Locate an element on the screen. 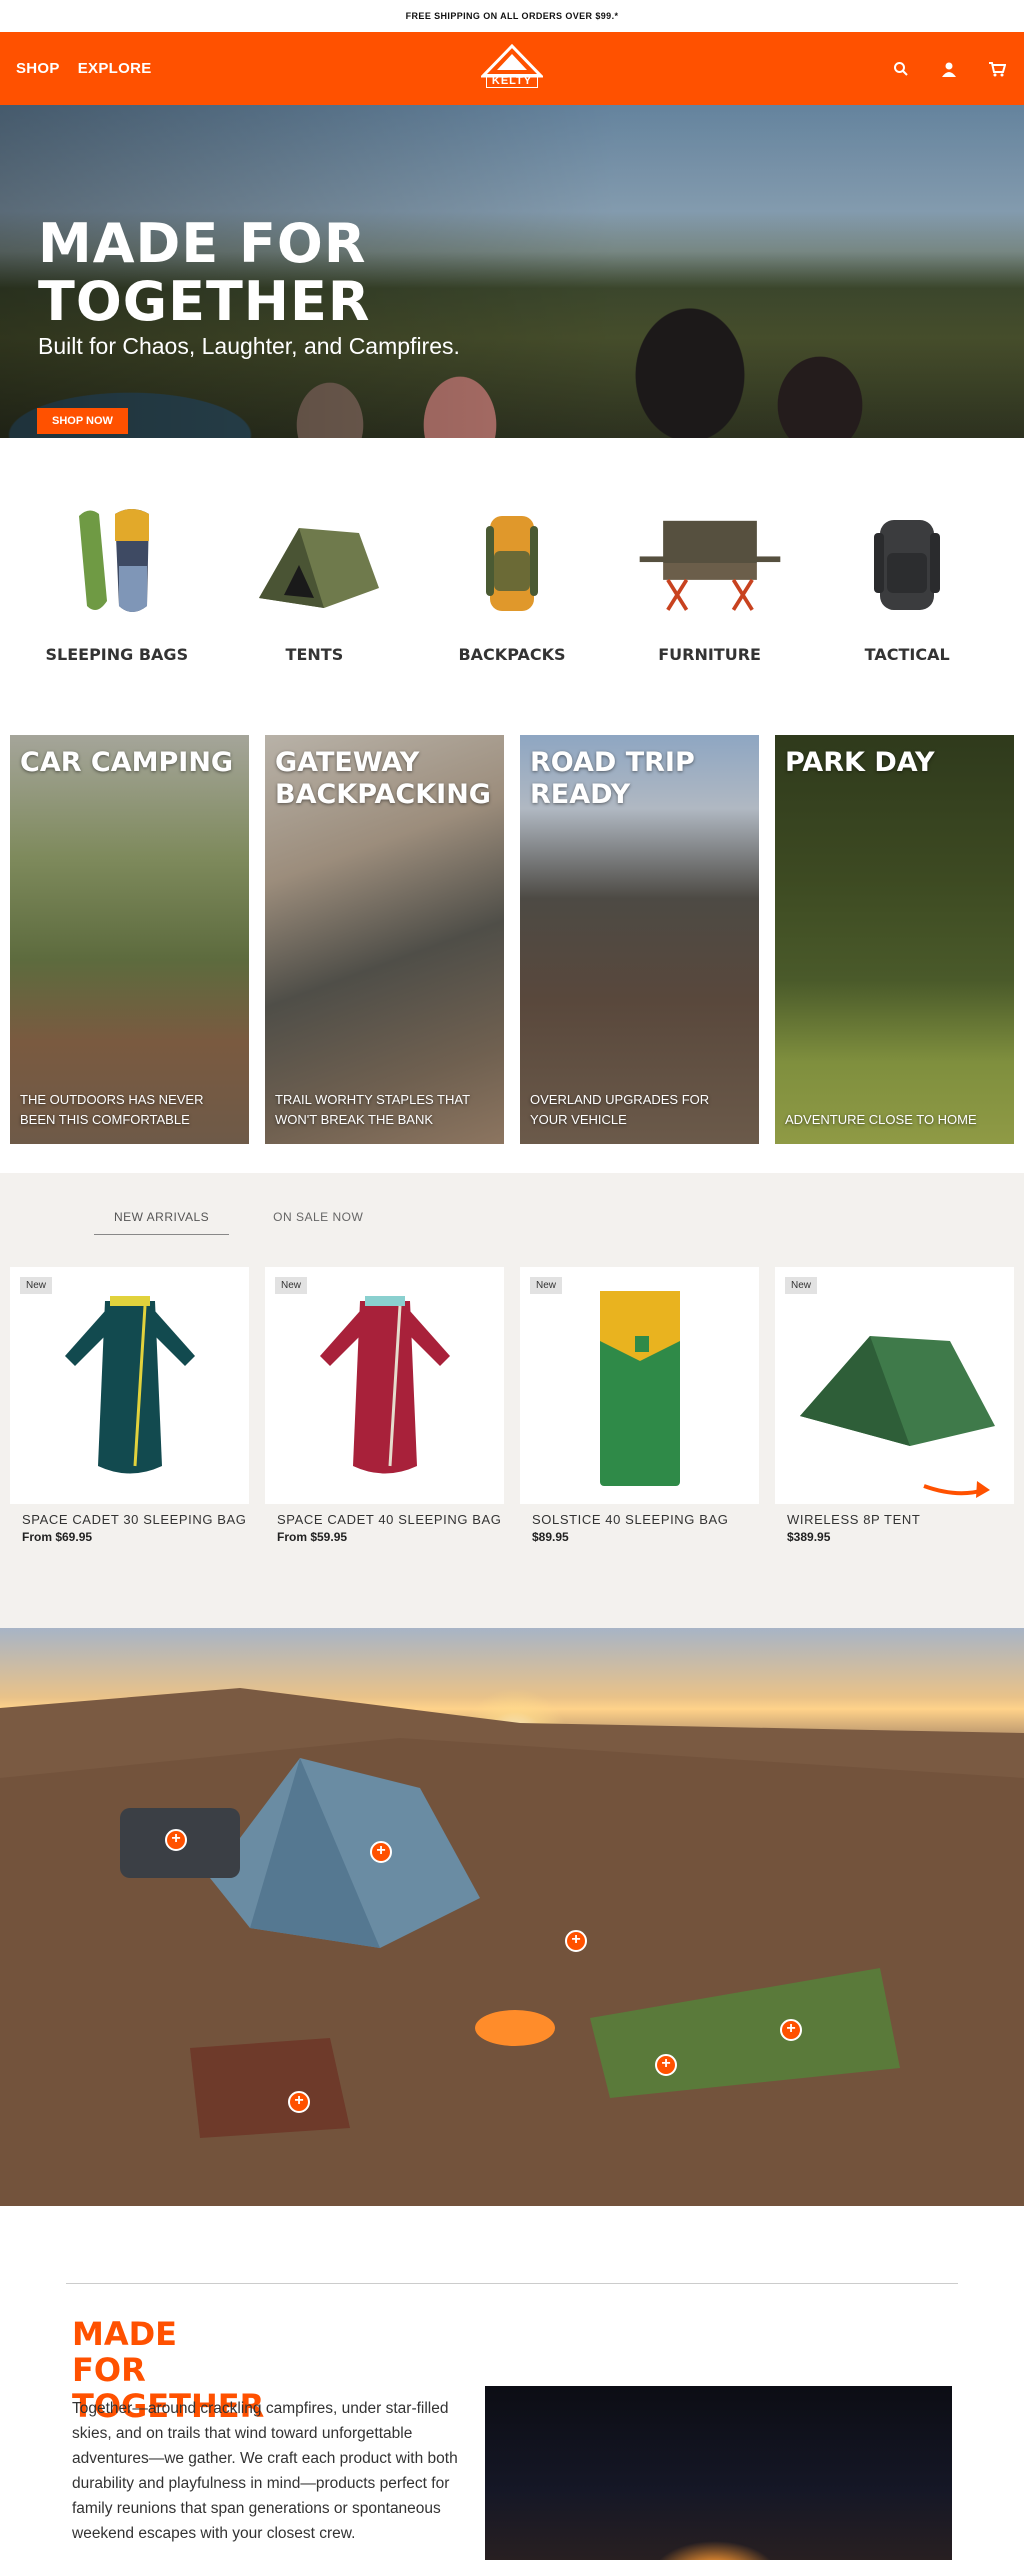 Image resolution: width=1024 pixels, height=2560 pixels. category-furniture: FURNITURE is located at coordinates (710, 619).